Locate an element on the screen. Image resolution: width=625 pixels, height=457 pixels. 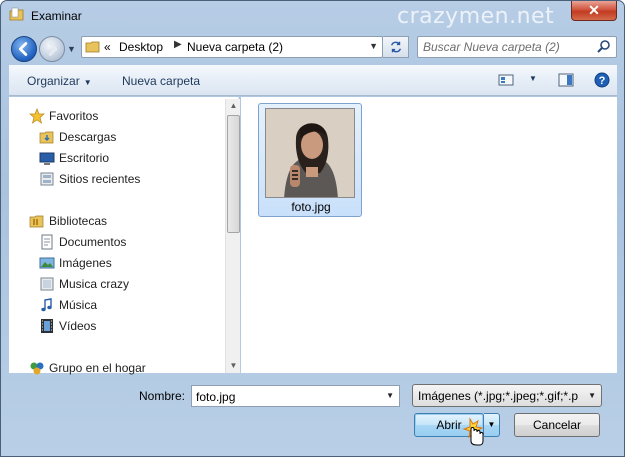
cancel-button: Cancelar is located at coordinates (557, 425).